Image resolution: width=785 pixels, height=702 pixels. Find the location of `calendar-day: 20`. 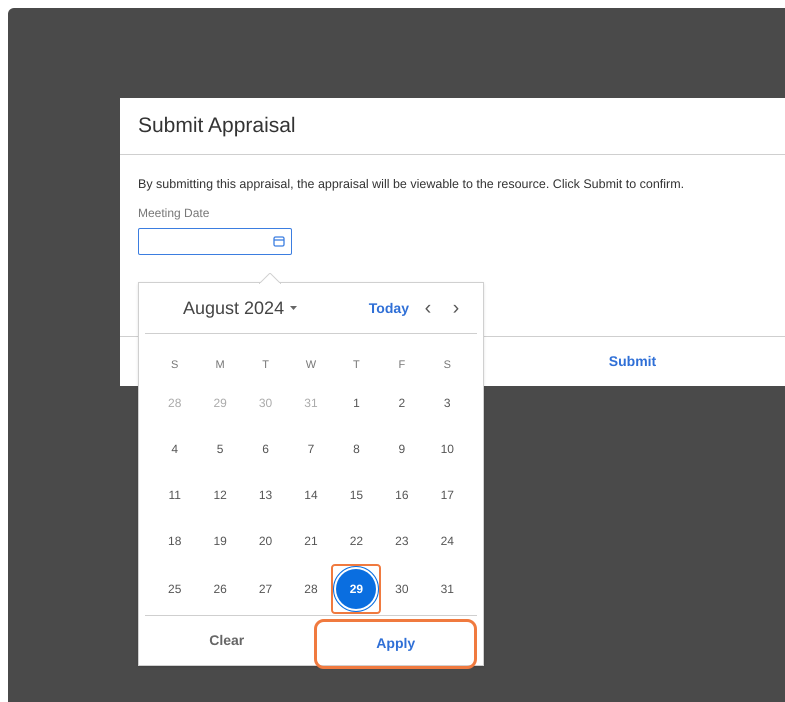

calendar-day: 20 is located at coordinates (265, 541).